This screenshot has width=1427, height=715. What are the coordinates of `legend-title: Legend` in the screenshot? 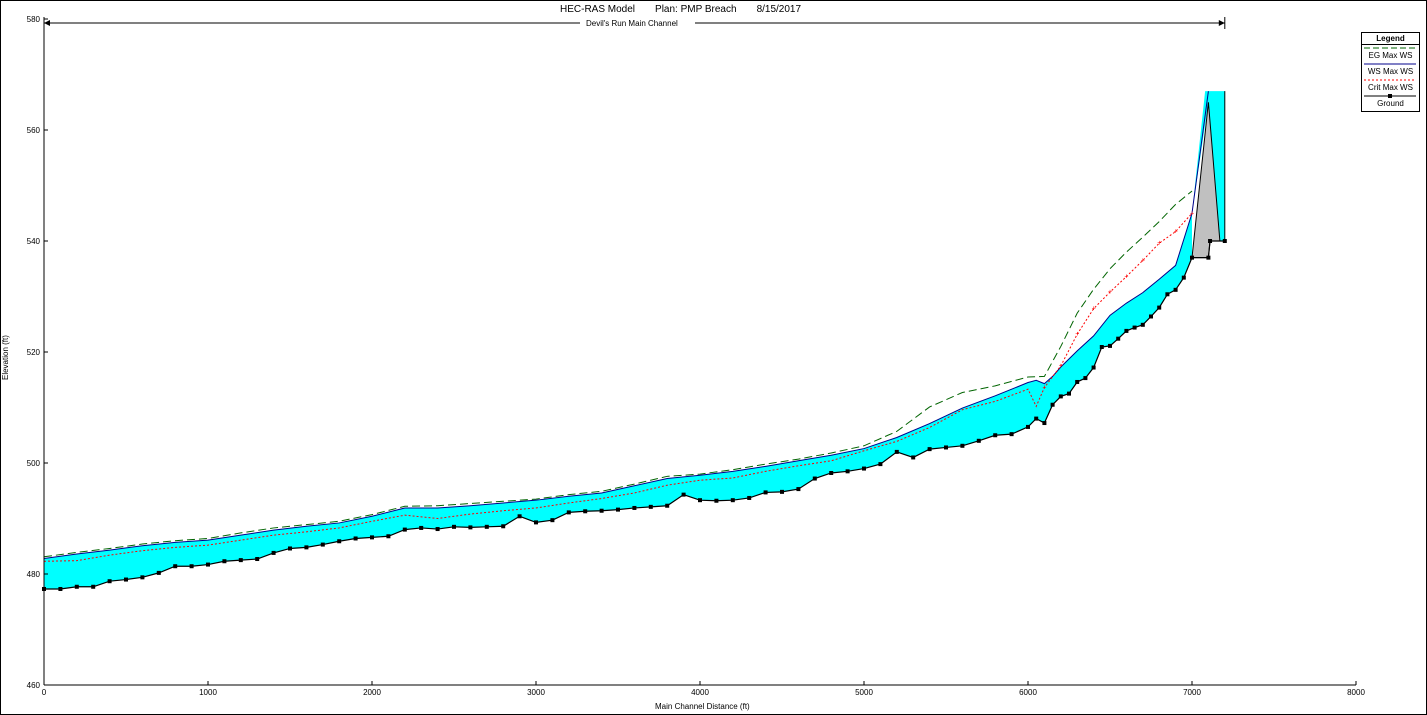 It's located at (1390, 39).